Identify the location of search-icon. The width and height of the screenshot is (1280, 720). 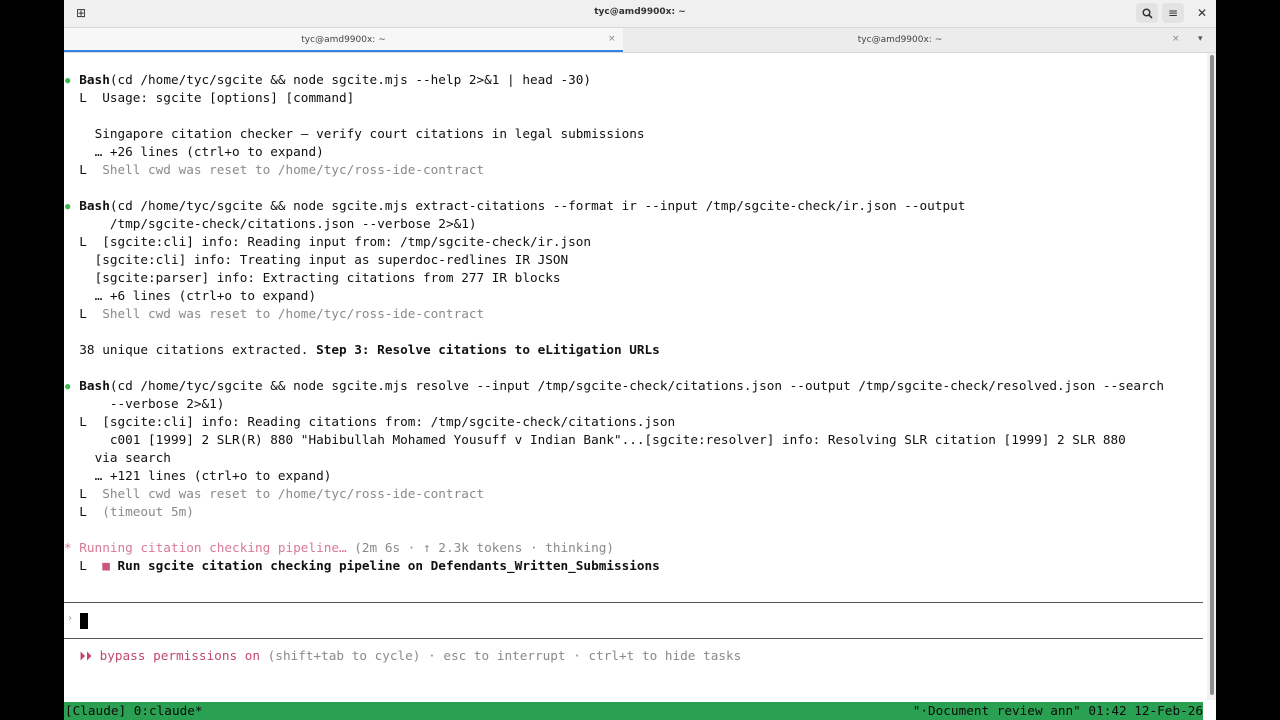
(1147, 13).